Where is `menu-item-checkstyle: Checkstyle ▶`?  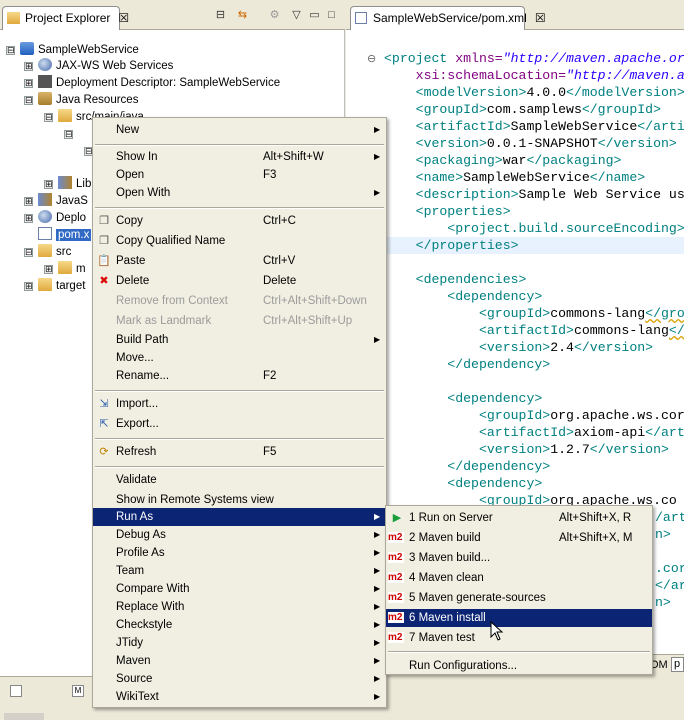 menu-item-checkstyle: Checkstyle ▶ is located at coordinates (239, 625).